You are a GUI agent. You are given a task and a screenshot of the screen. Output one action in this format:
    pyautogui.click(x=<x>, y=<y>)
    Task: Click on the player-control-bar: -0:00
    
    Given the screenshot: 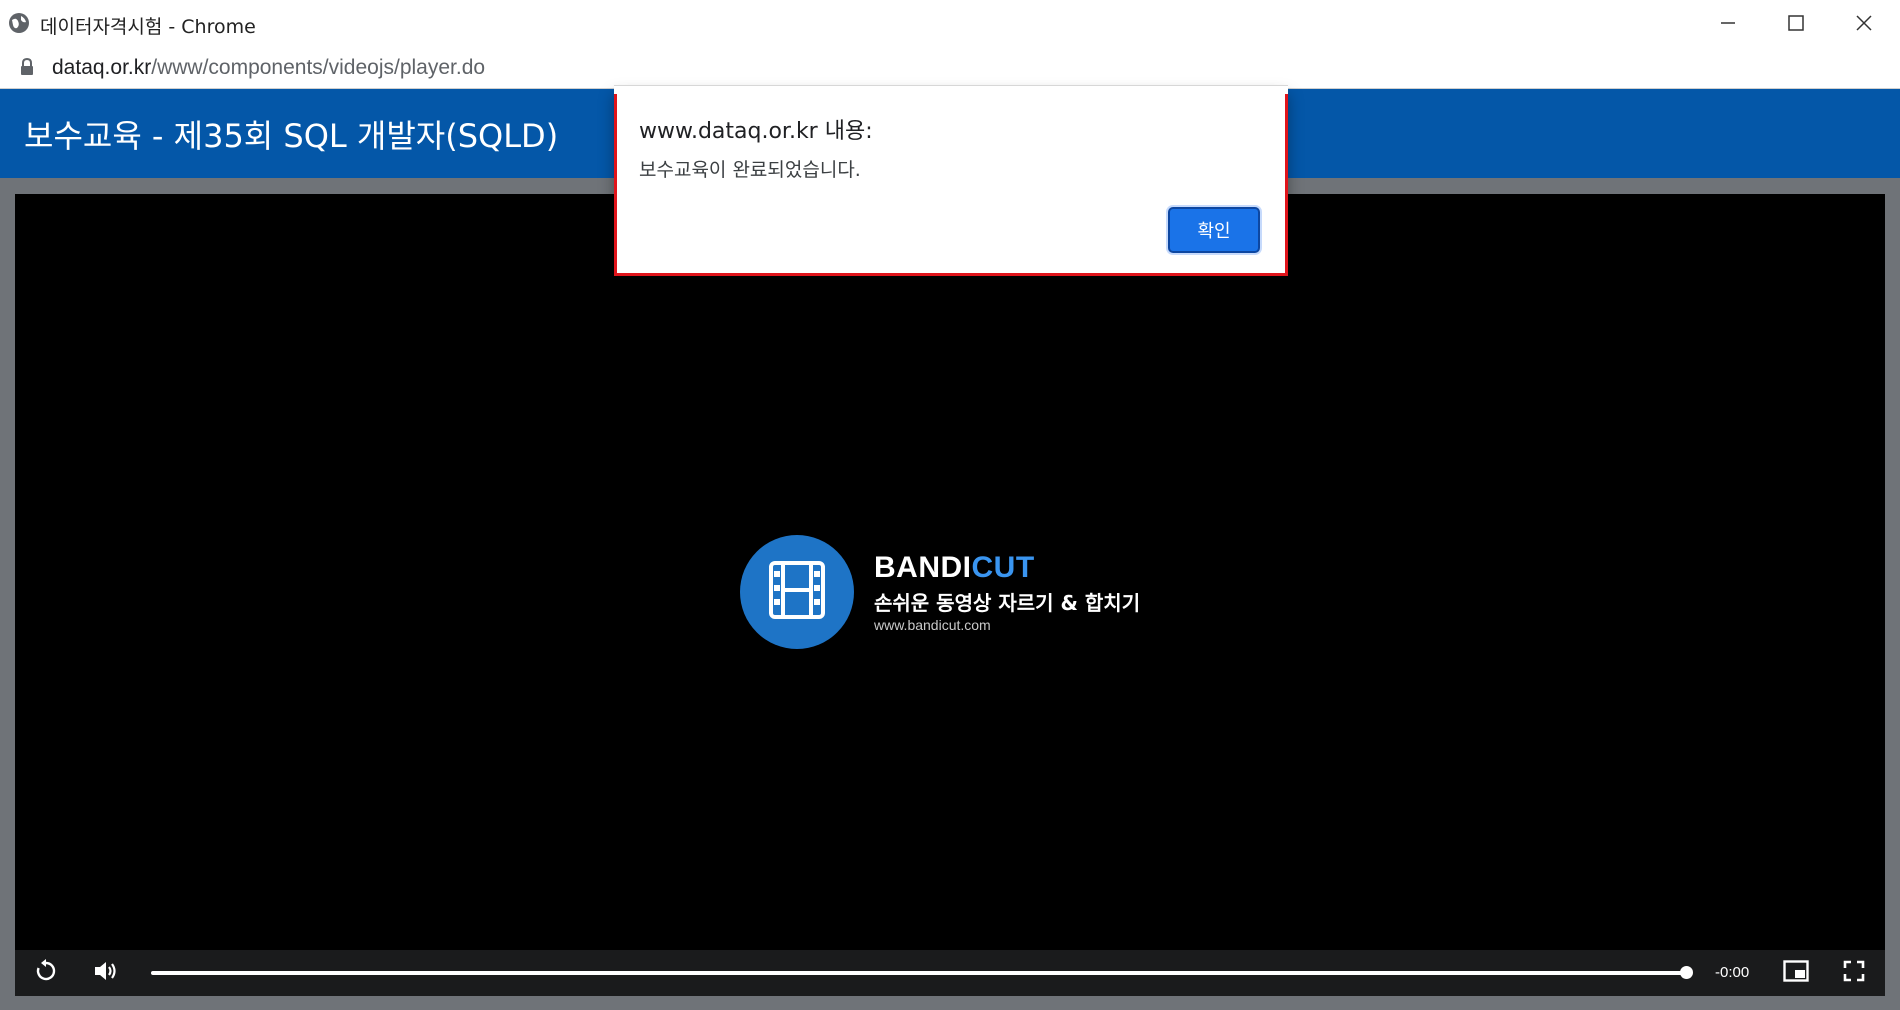 What is the action you would take?
    pyautogui.click(x=950, y=973)
    